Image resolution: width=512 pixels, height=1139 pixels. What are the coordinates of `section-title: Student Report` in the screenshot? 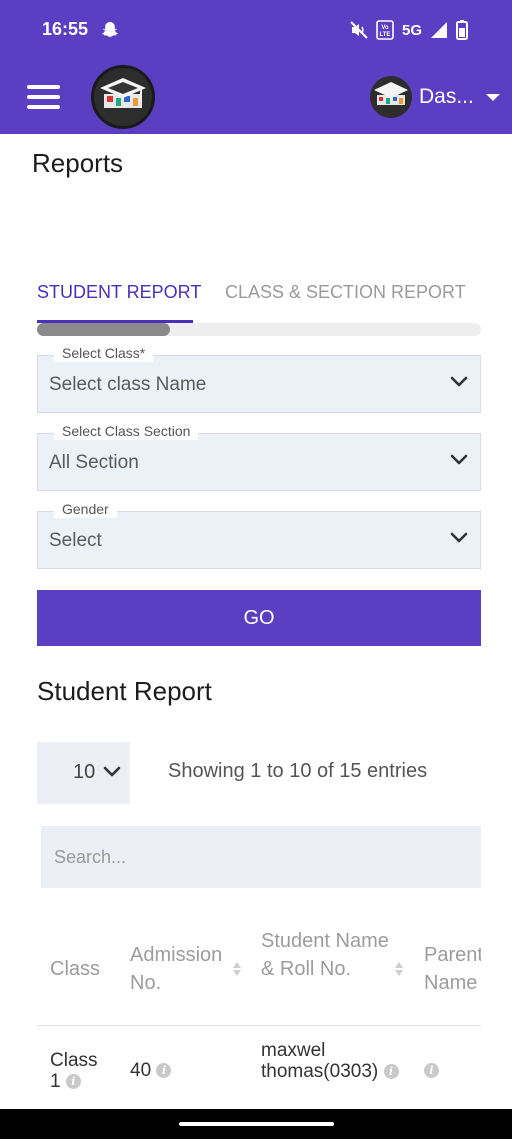 It's located at (124, 691).